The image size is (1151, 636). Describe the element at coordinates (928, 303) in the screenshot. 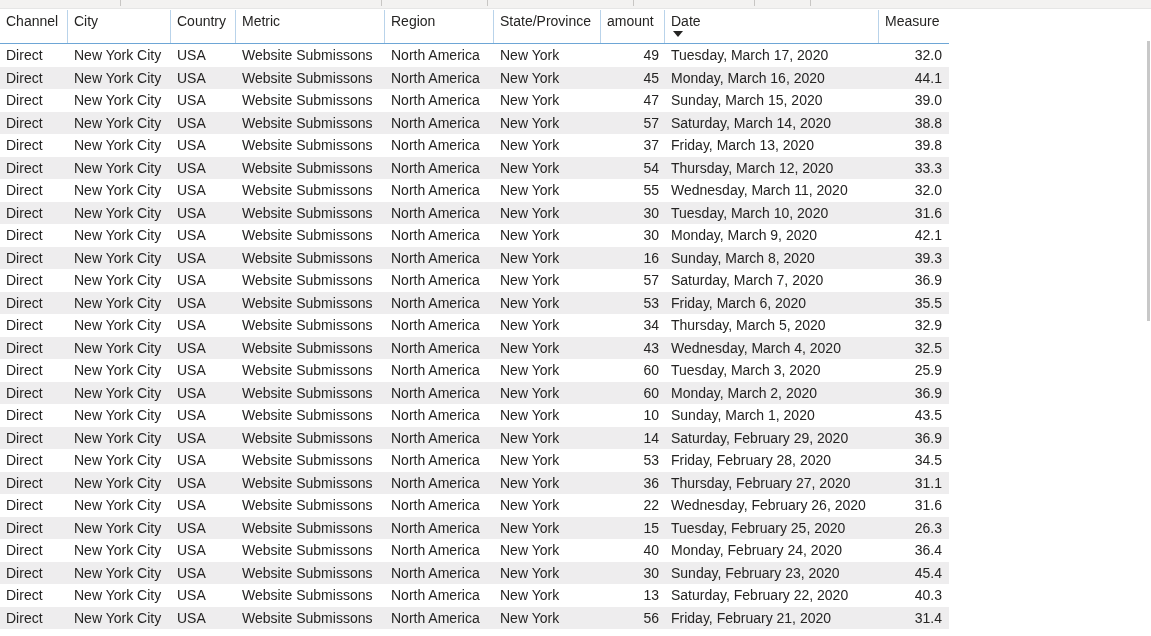

I see `table-cell-text: 35.5` at that location.